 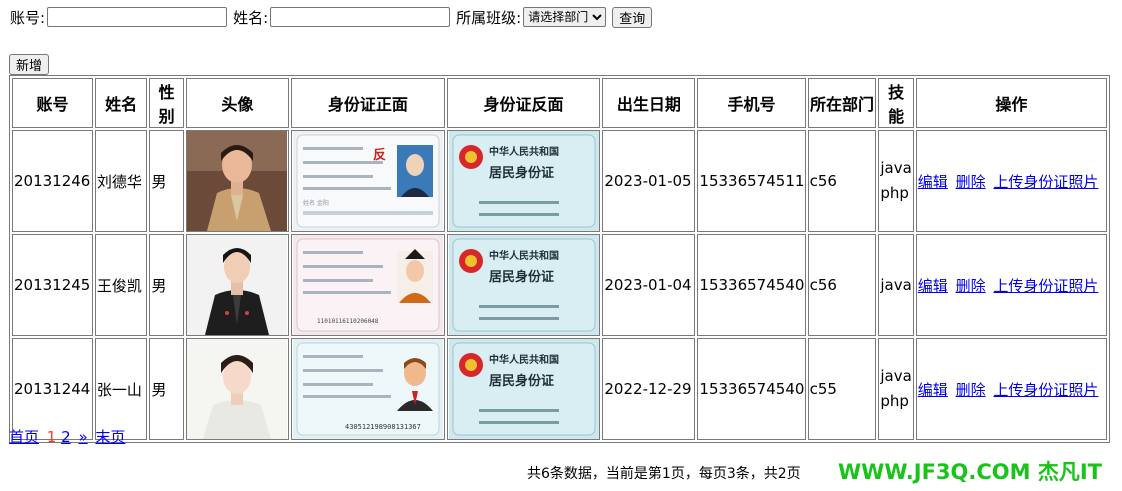 I want to click on header-name: 姓名, so click(x=121, y=103).